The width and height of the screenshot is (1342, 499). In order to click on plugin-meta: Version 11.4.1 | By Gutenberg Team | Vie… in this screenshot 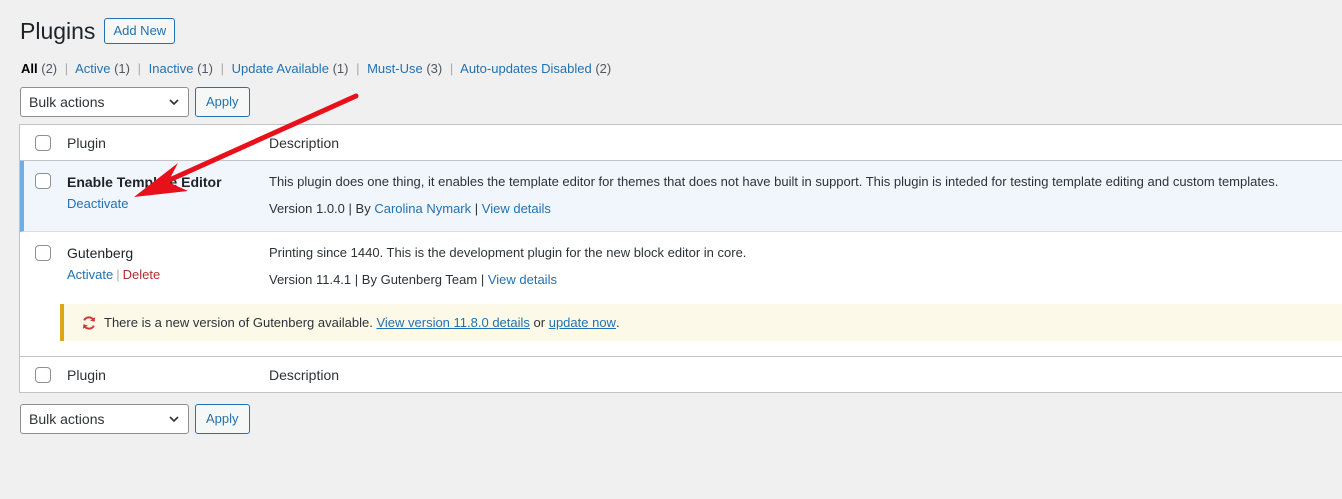, I will do `click(413, 279)`.